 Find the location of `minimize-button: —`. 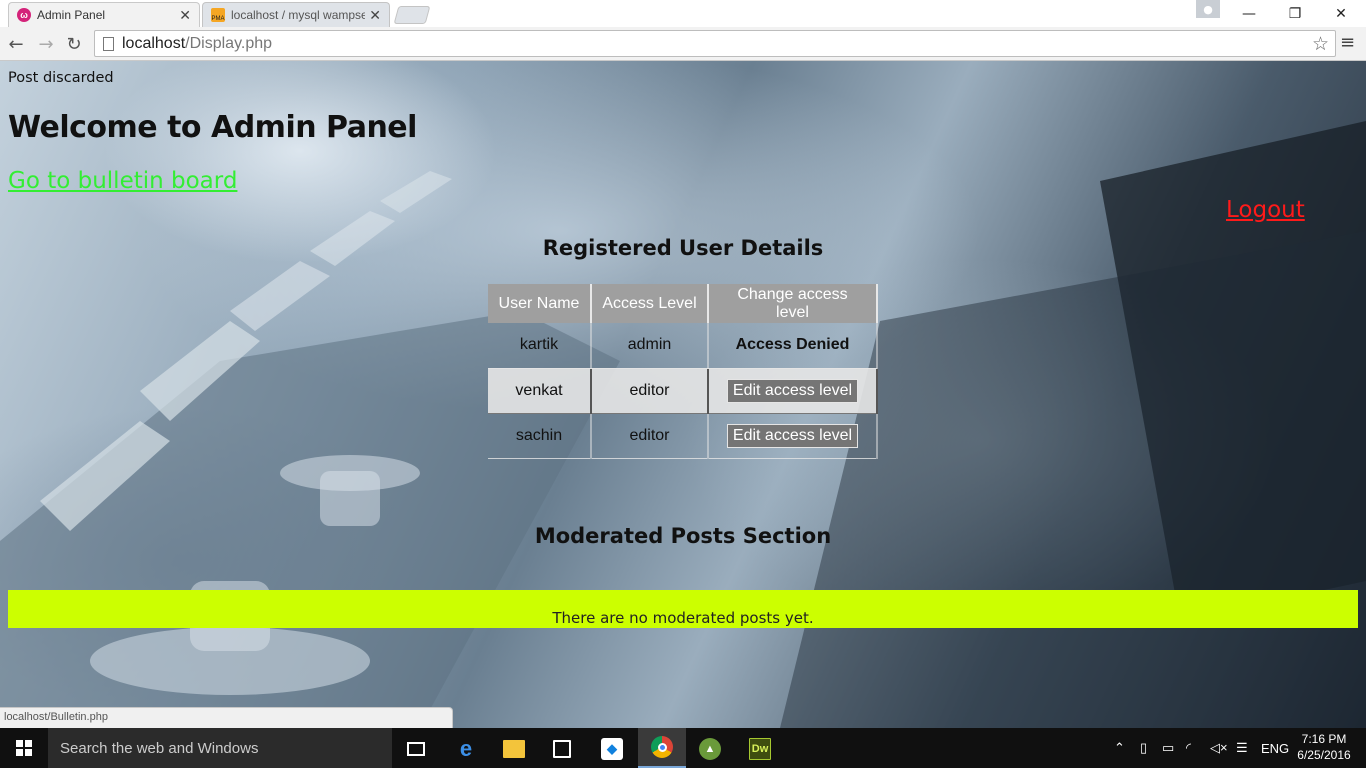

minimize-button: — is located at coordinates (1249, 13).